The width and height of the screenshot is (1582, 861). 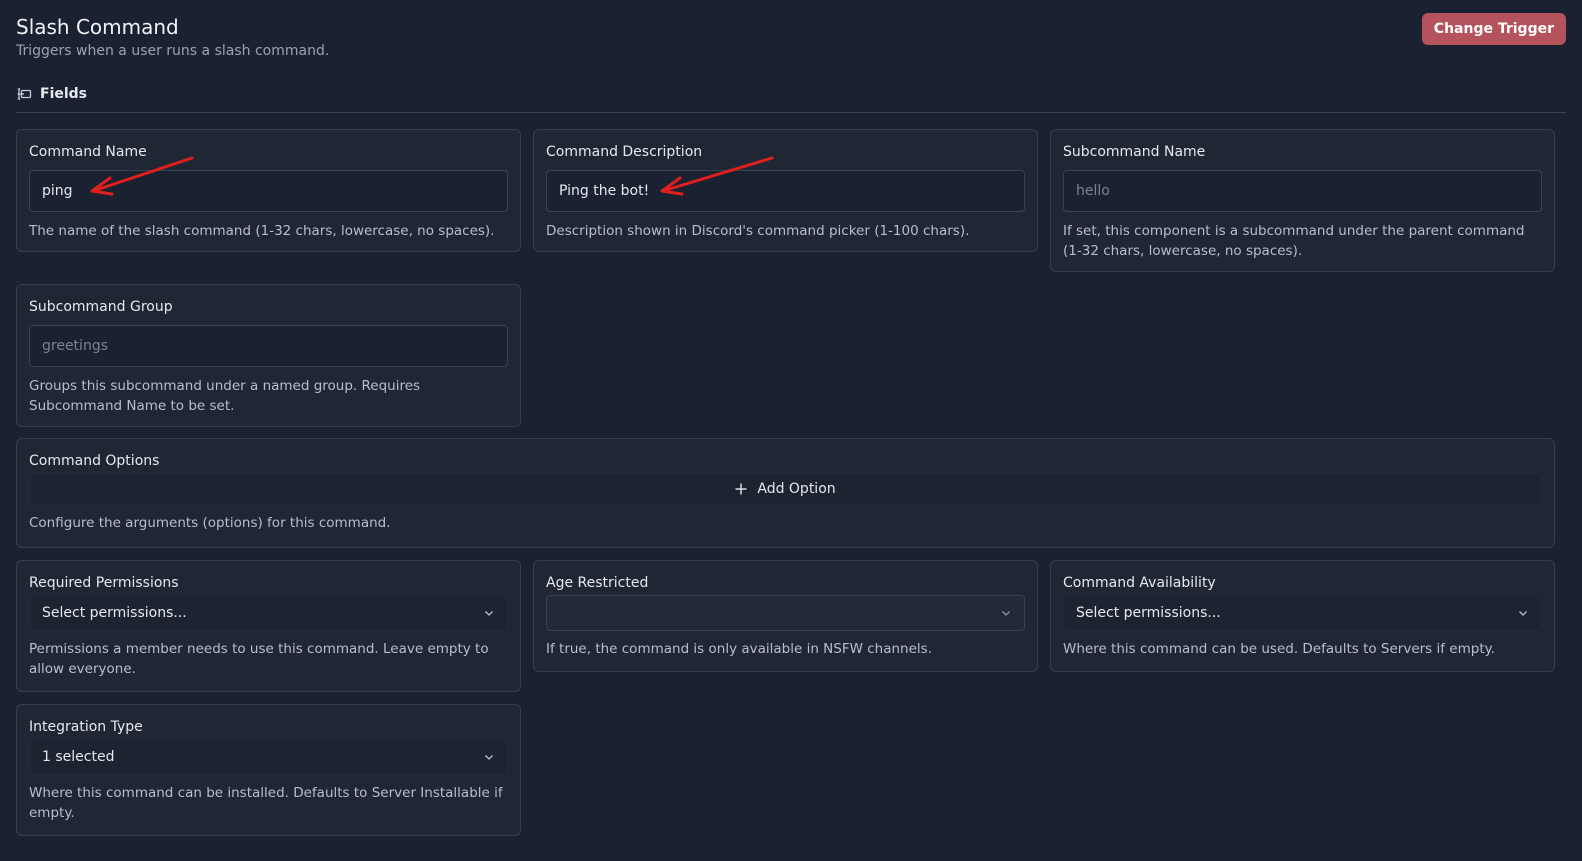 I want to click on age-restricted-select, so click(x=785, y=613).